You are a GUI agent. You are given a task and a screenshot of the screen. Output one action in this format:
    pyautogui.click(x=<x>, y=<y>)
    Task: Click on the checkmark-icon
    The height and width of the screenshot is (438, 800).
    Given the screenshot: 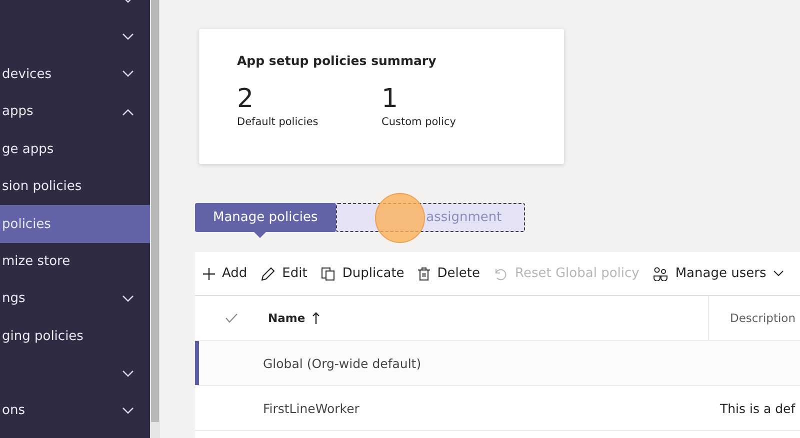 What is the action you would take?
    pyautogui.click(x=231, y=318)
    